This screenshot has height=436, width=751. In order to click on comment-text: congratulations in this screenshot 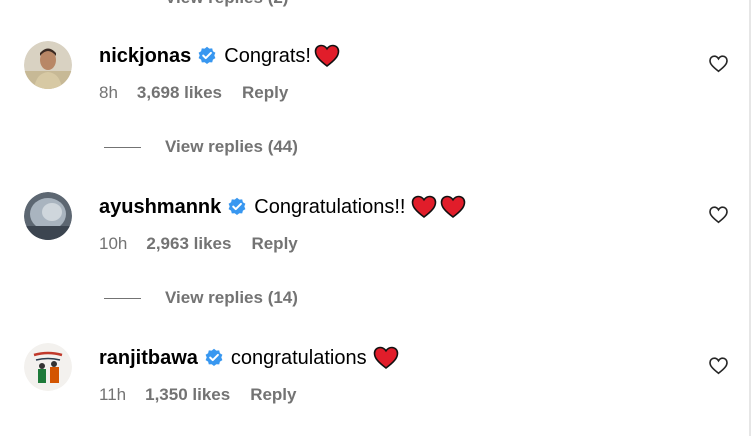, I will do `click(298, 357)`.